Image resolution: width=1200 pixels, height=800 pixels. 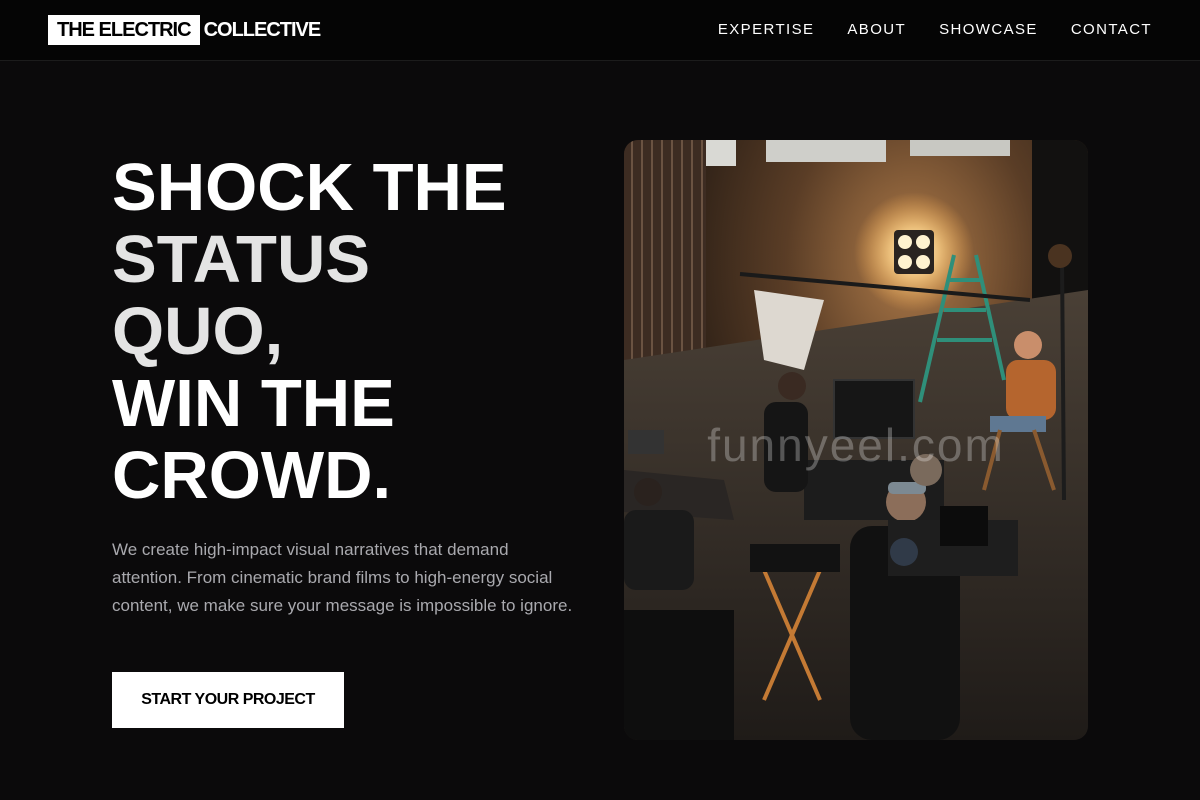 What do you see at coordinates (262, 30) in the screenshot?
I see `brand-logo-text: COLLECTIVE` at bounding box center [262, 30].